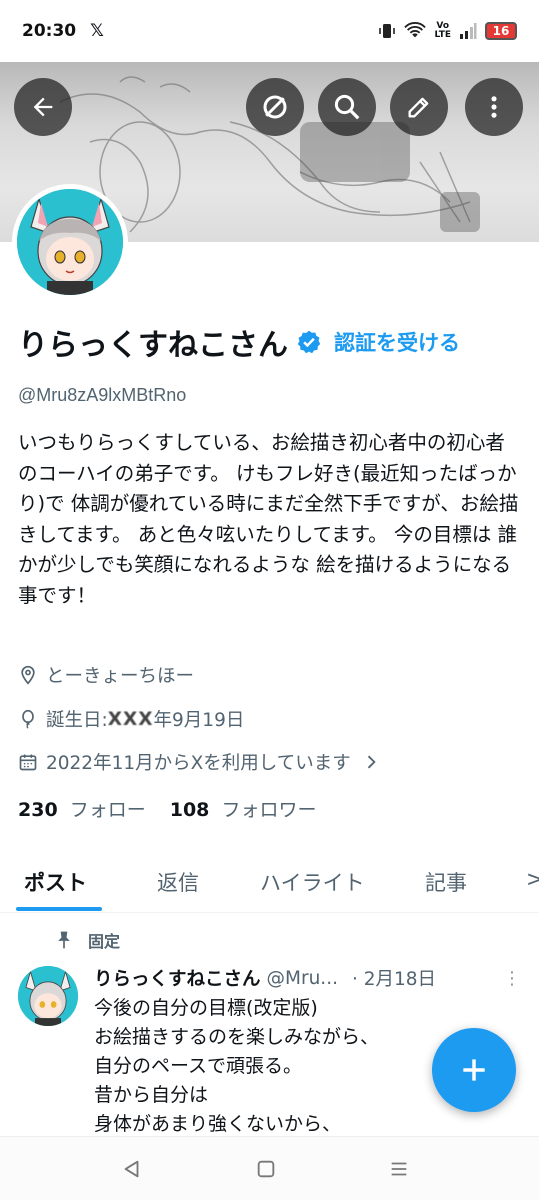  I want to click on nav-back-button, so click(132, 1169).